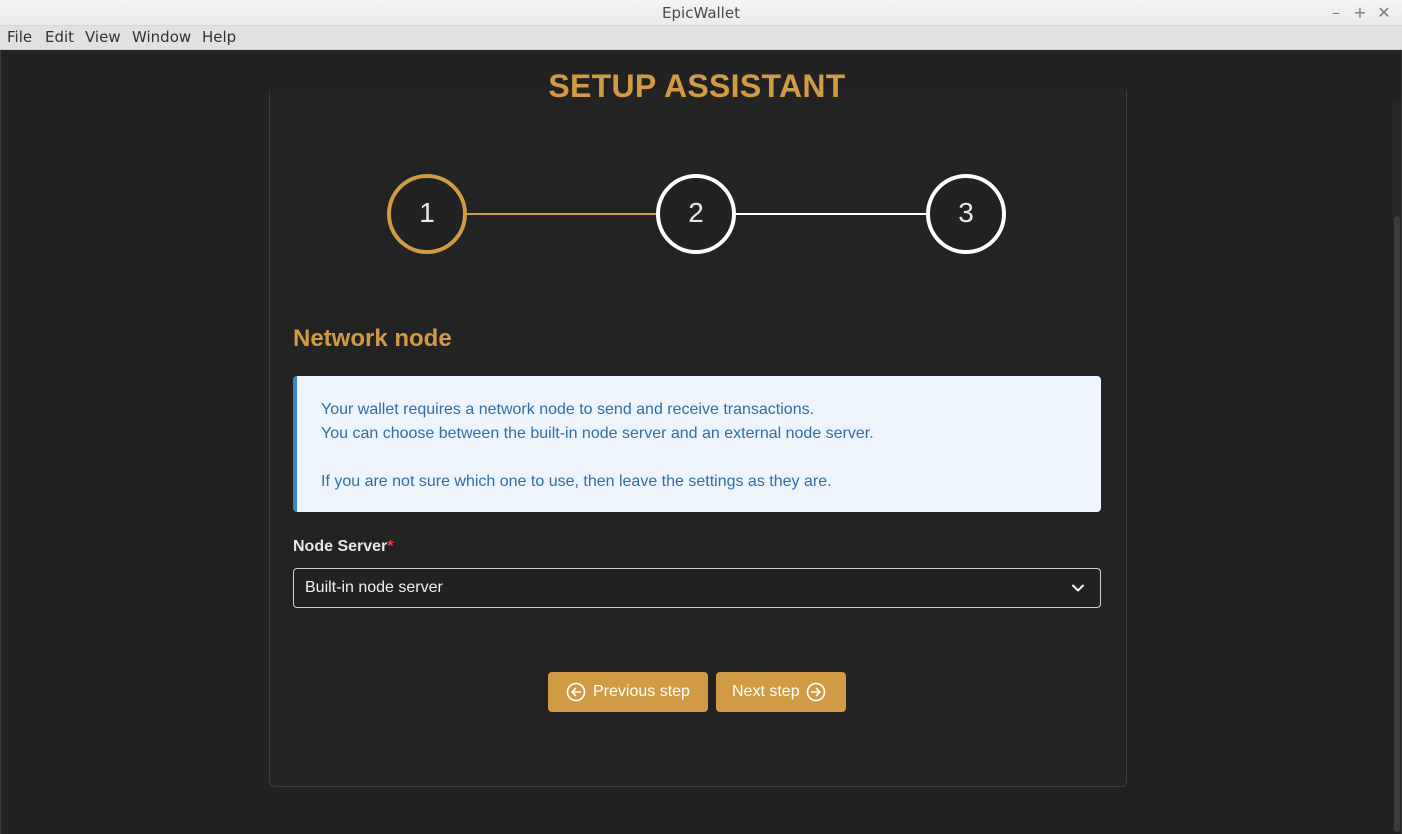 The width and height of the screenshot is (1402, 834). What do you see at coordinates (390, 546) in the screenshot?
I see `required-asterisk: *` at bounding box center [390, 546].